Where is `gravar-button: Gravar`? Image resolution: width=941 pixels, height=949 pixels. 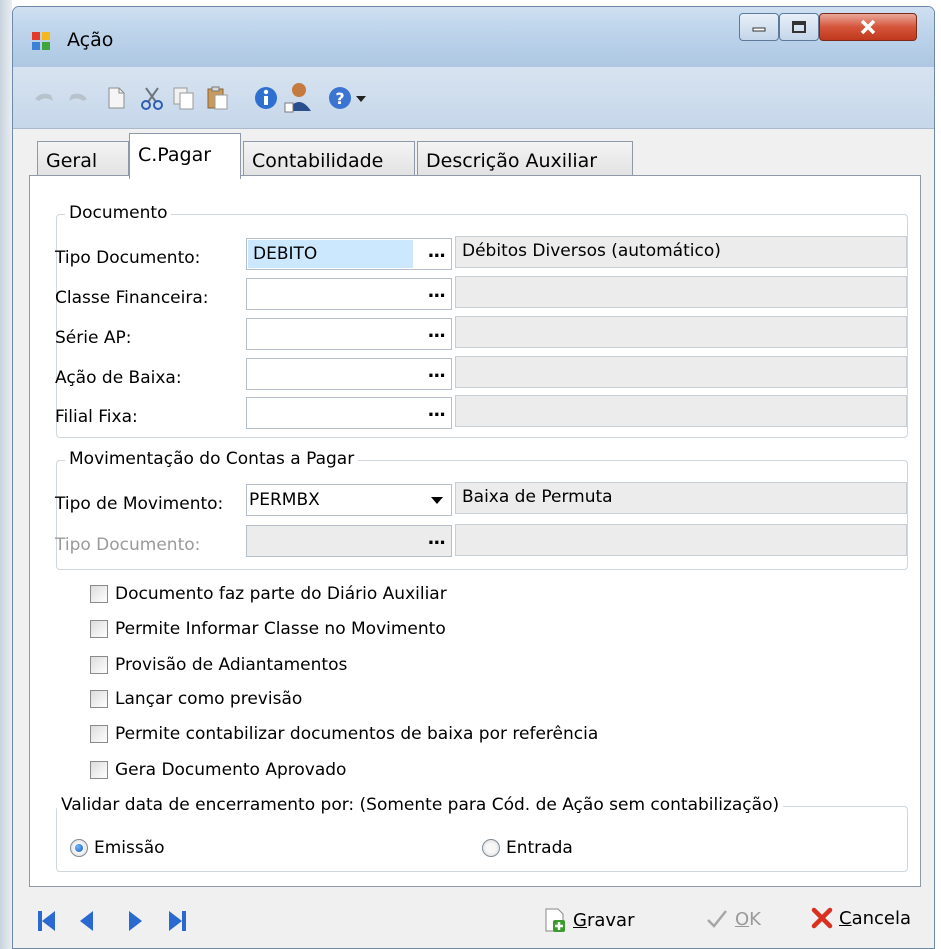 gravar-button: Gravar is located at coordinates (588, 920).